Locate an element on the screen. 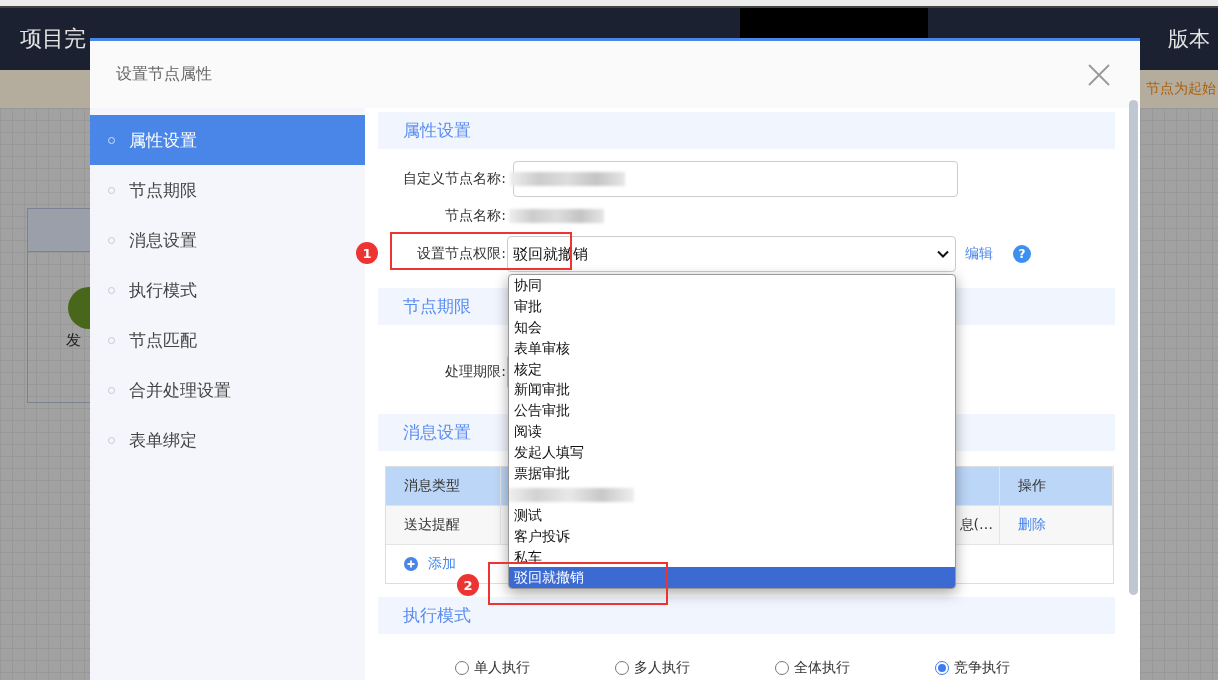  radio-label: 竞争执行 is located at coordinates (982, 668).